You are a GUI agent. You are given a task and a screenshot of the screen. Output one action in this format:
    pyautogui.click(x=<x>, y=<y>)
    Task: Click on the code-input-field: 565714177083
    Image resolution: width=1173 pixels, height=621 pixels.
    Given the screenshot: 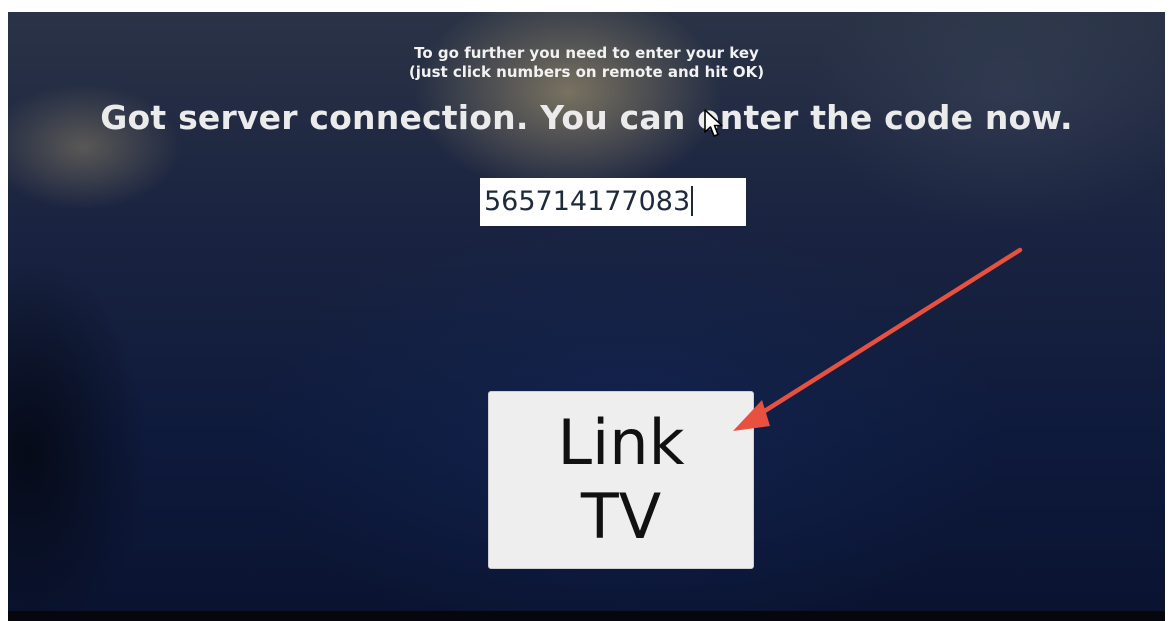 What is the action you would take?
    pyautogui.click(x=613, y=202)
    